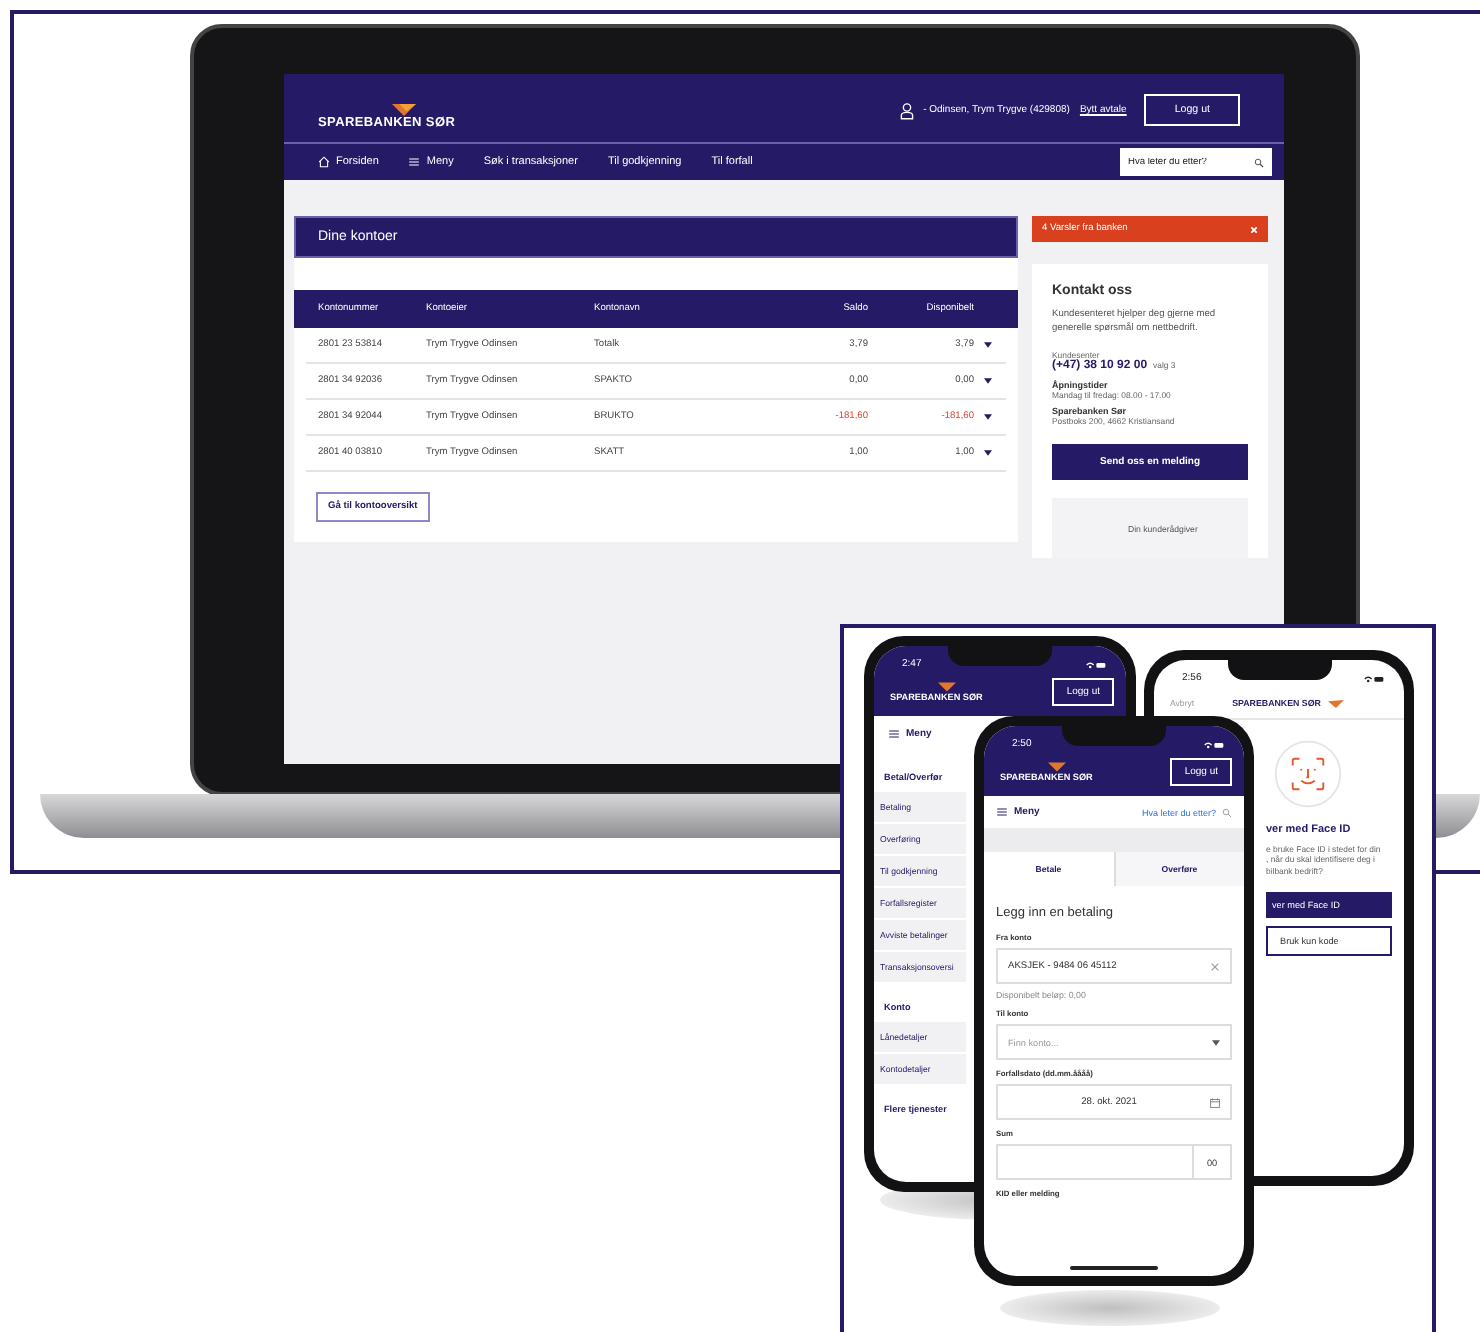  Describe the element at coordinates (906, 110) in the screenshot. I see `user-icon` at that location.